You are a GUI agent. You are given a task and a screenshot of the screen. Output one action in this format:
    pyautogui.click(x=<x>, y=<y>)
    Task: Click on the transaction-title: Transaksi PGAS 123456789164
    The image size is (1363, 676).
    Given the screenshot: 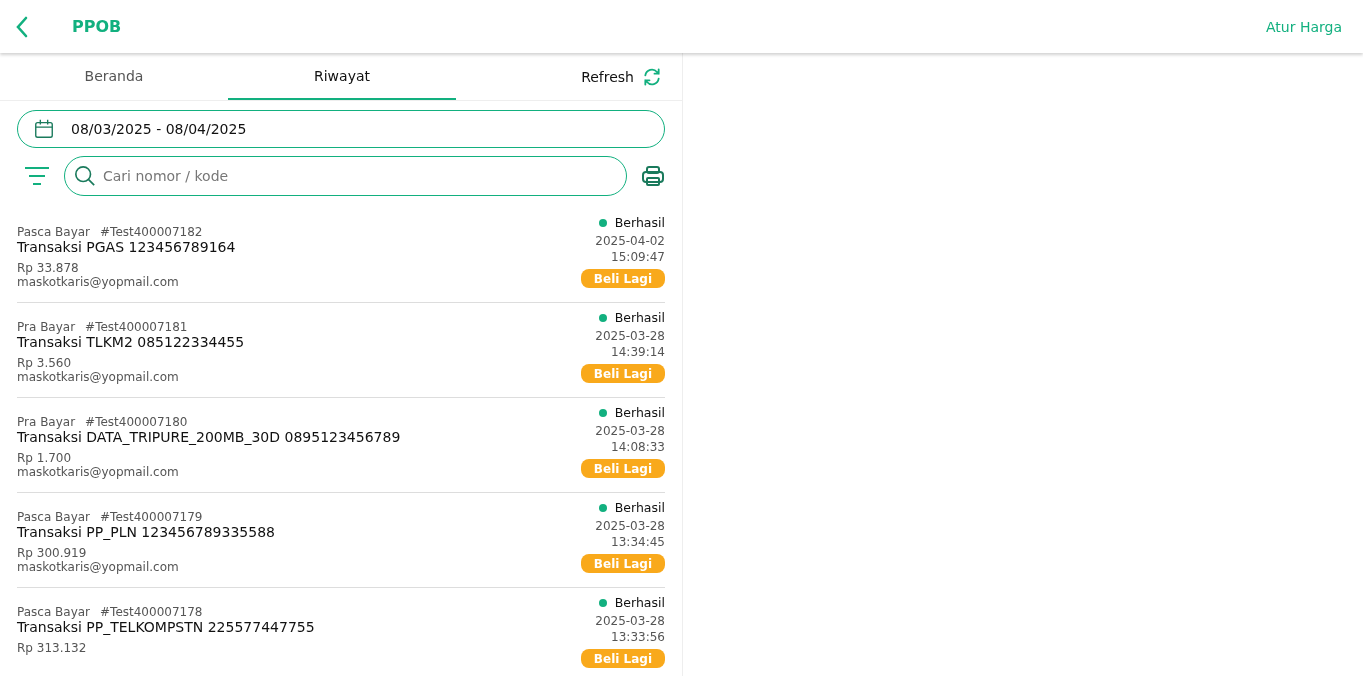 What is the action you would take?
    pyautogui.click(x=126, y=247)
    